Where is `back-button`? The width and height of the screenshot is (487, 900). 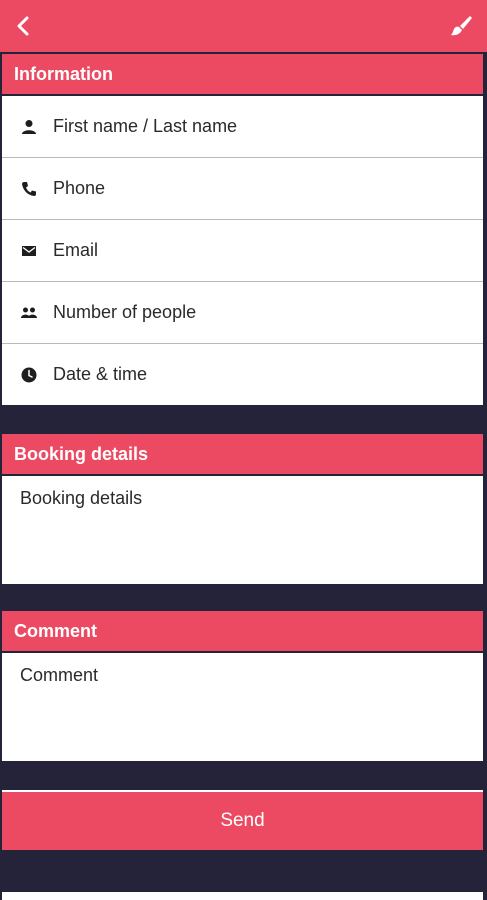
back-button is located at coordinates (24, 26).